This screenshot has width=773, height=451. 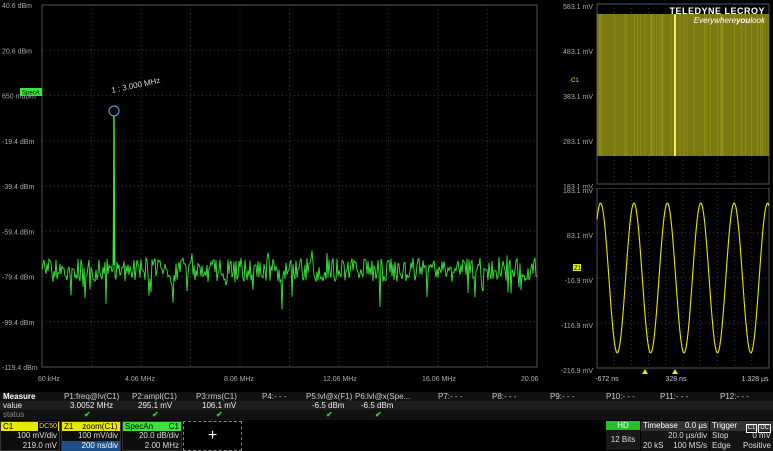 I want to click on add-trace-button: +, so click(x=212, y=436).